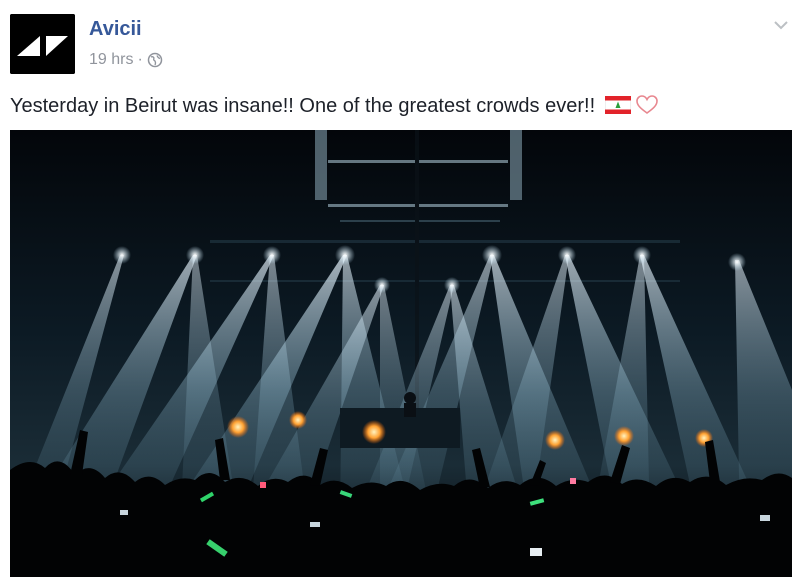 The width and height of the screenshot is (800, 585). I want to click on post-meta: 19 hrs ·, so click(126, 60).